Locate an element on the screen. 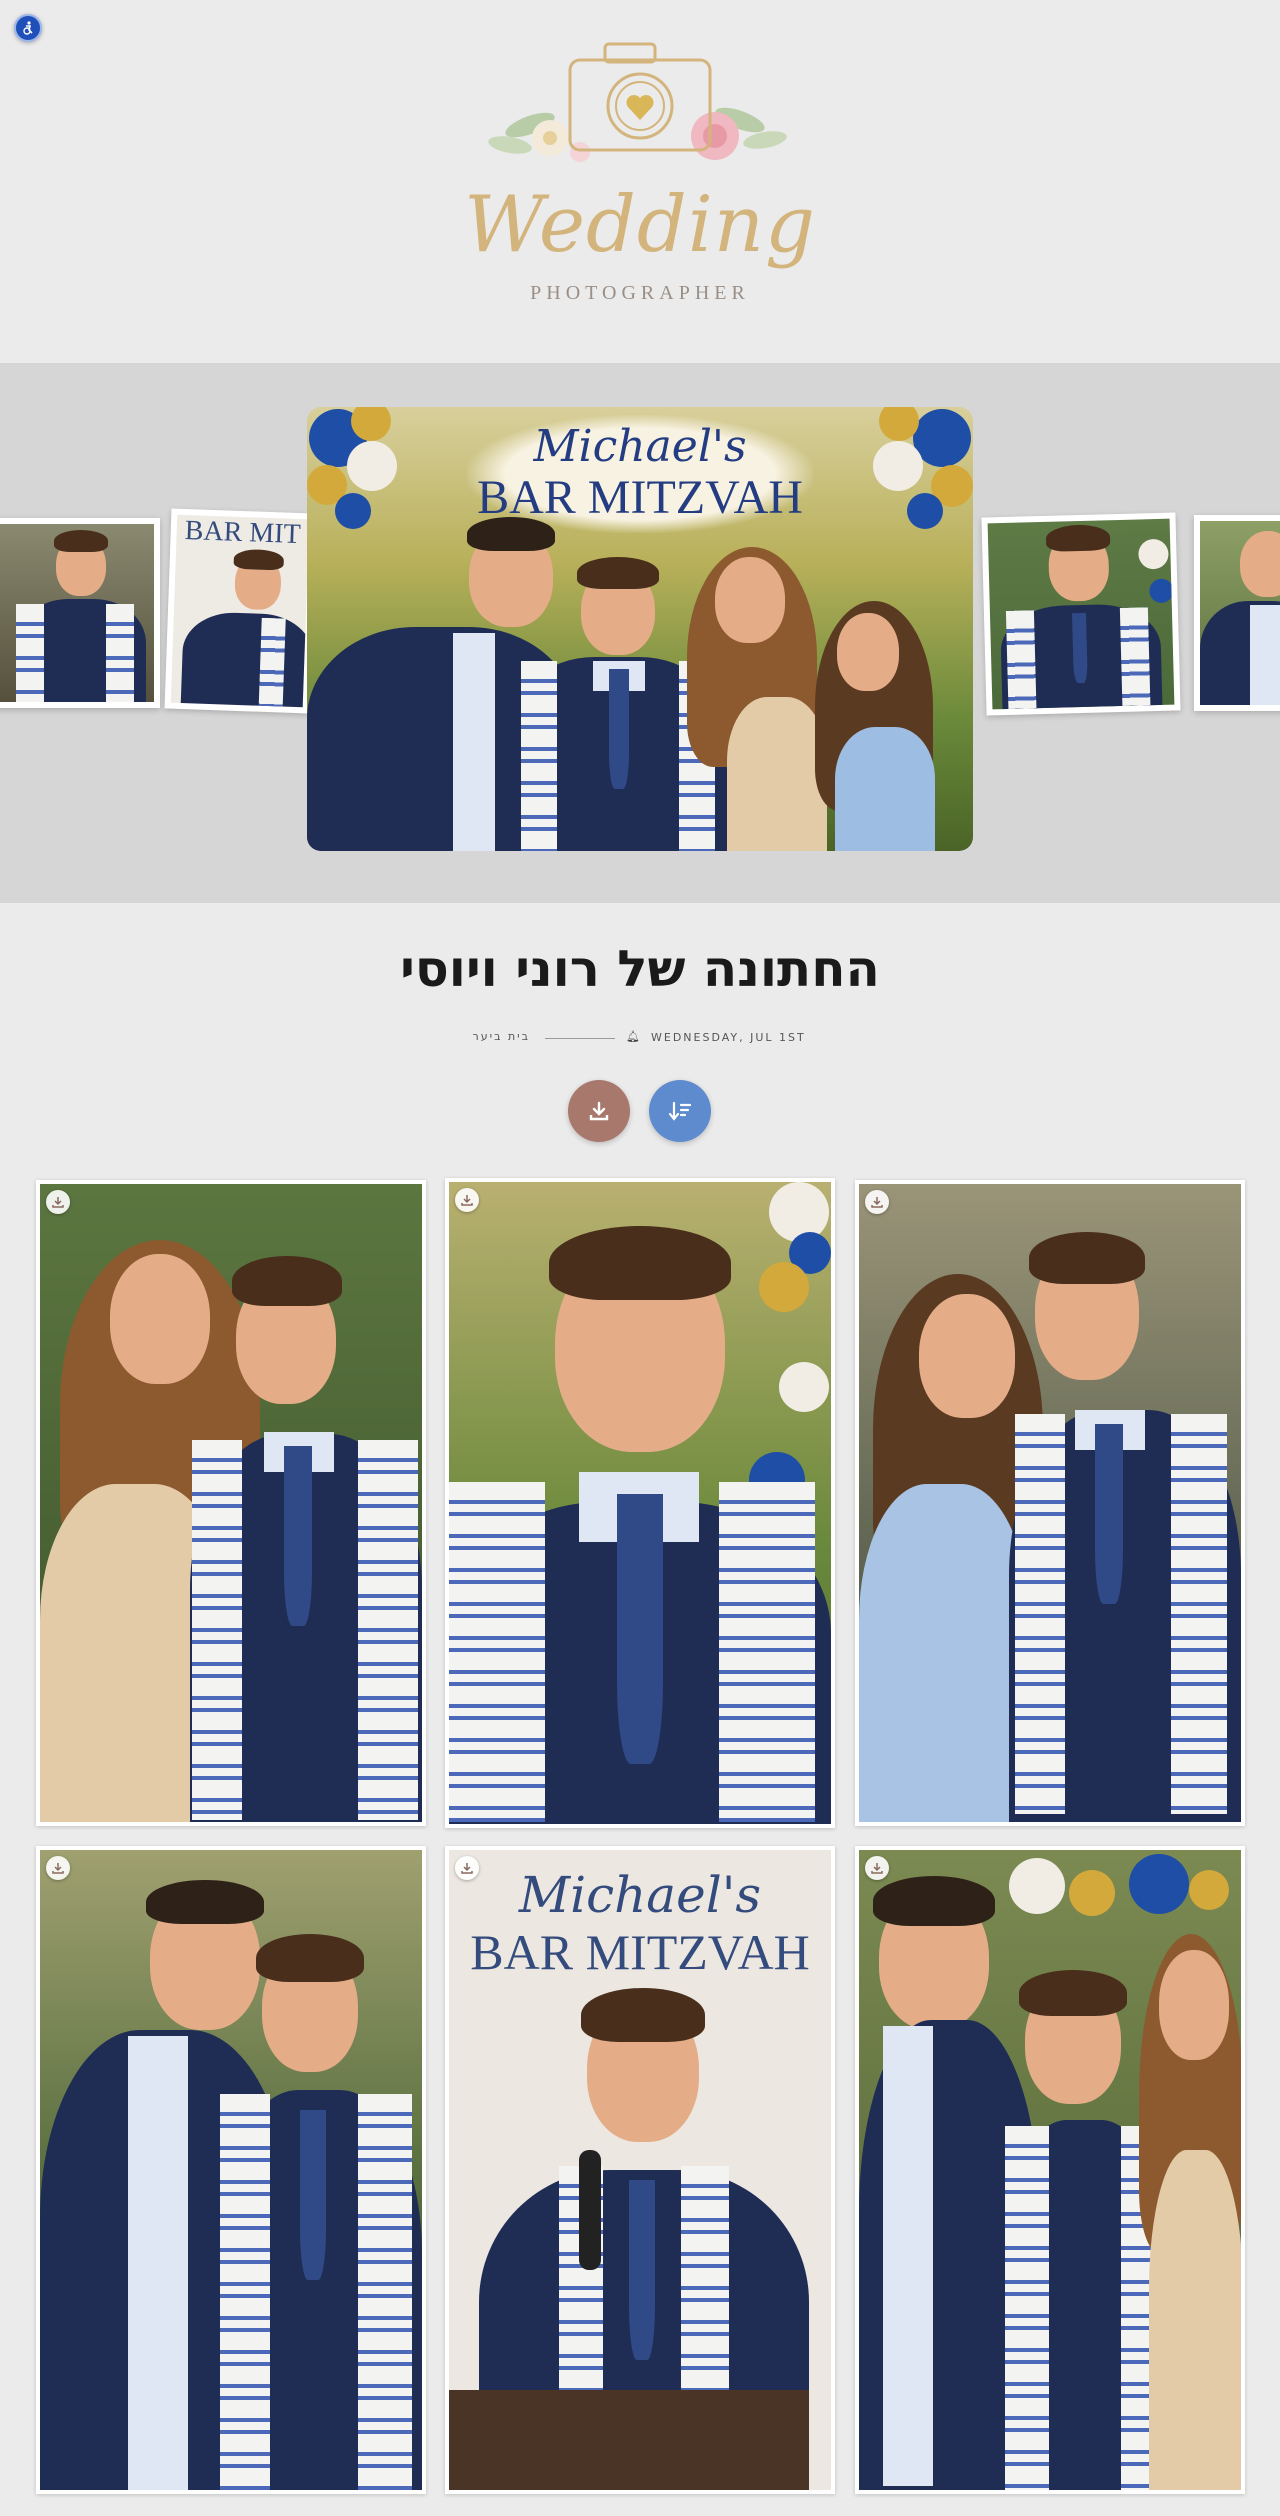 The image size is (1280, 2516). download-all-button is located at coordinates (599, 1111).